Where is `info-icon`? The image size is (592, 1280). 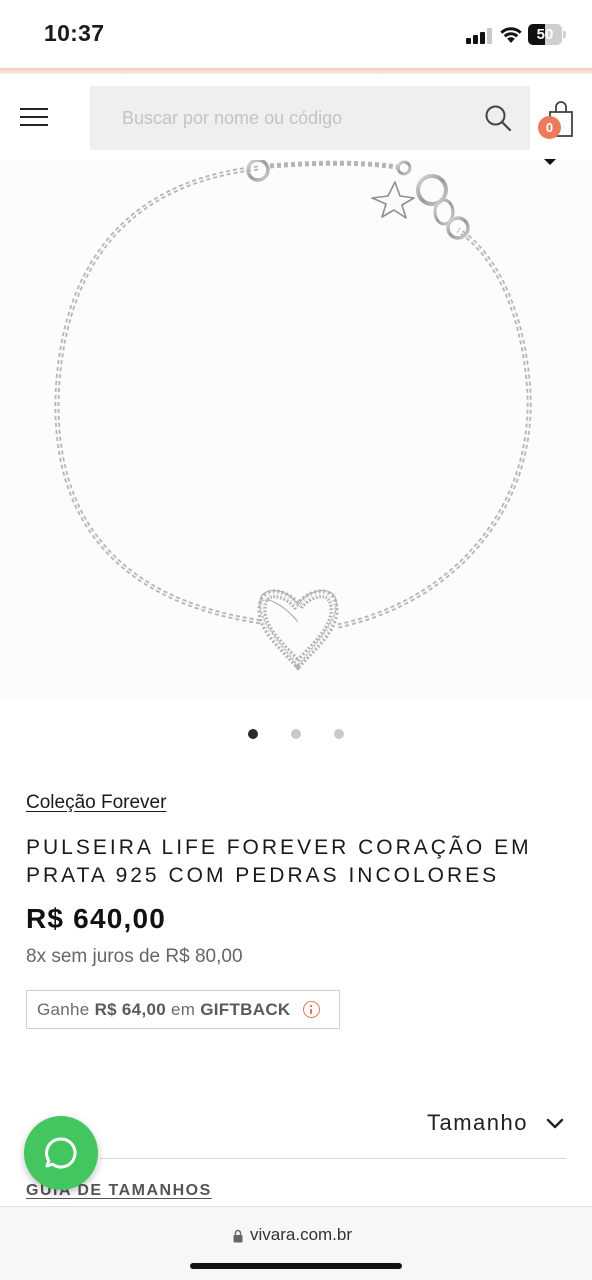 info-icon is located at coordinates (311, 1009).